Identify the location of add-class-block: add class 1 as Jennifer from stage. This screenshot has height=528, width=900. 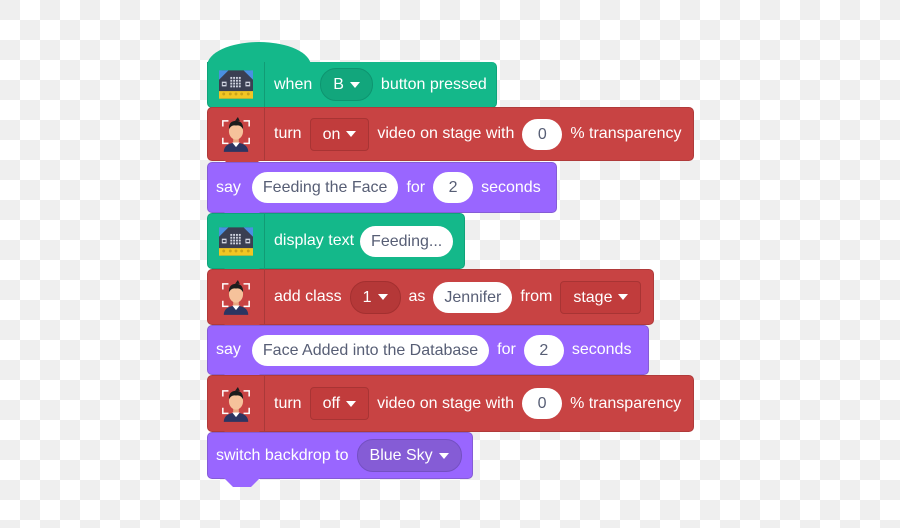
(430, 301).